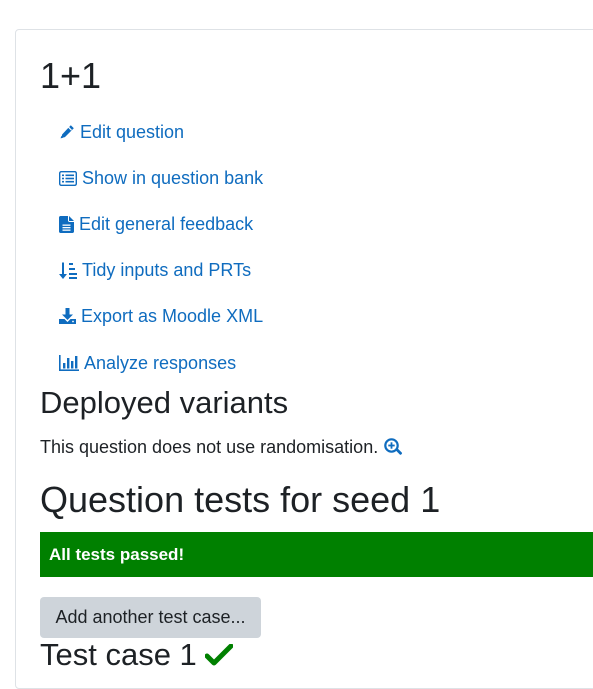  What do you see at coordinates (118, 654) in the screenshot?
I see `test-case-title: Test case 1` at bounding box center [118, 654].